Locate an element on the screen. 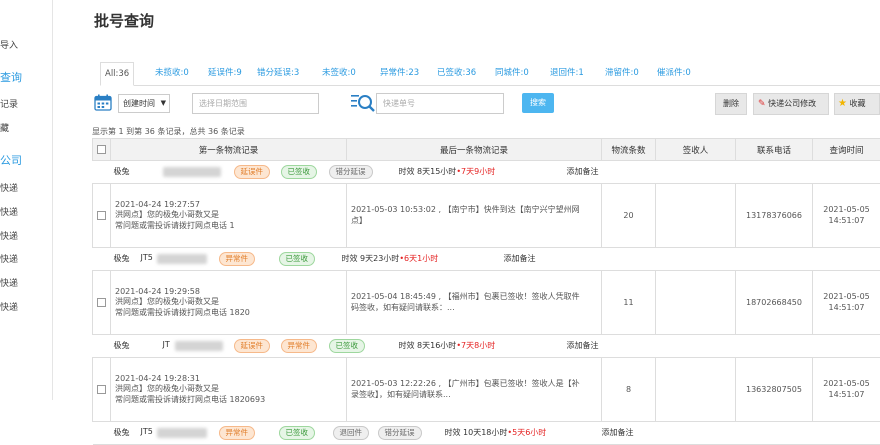 The height and width of the screenshot is (445, 880). tab-missort-delay: 错分延误:3 is located at coordinates (278, 74).